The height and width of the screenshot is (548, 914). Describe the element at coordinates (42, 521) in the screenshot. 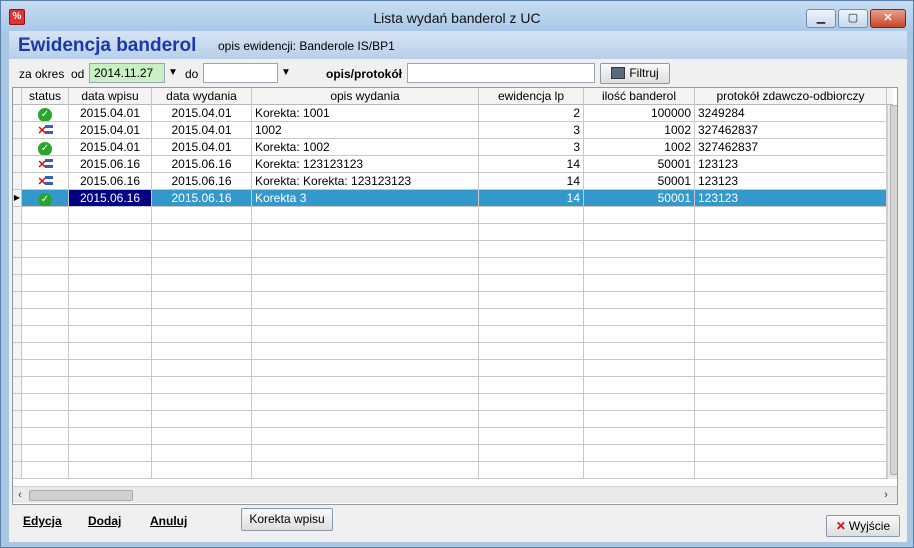

I see `edycja-link: Edycja` at that location.